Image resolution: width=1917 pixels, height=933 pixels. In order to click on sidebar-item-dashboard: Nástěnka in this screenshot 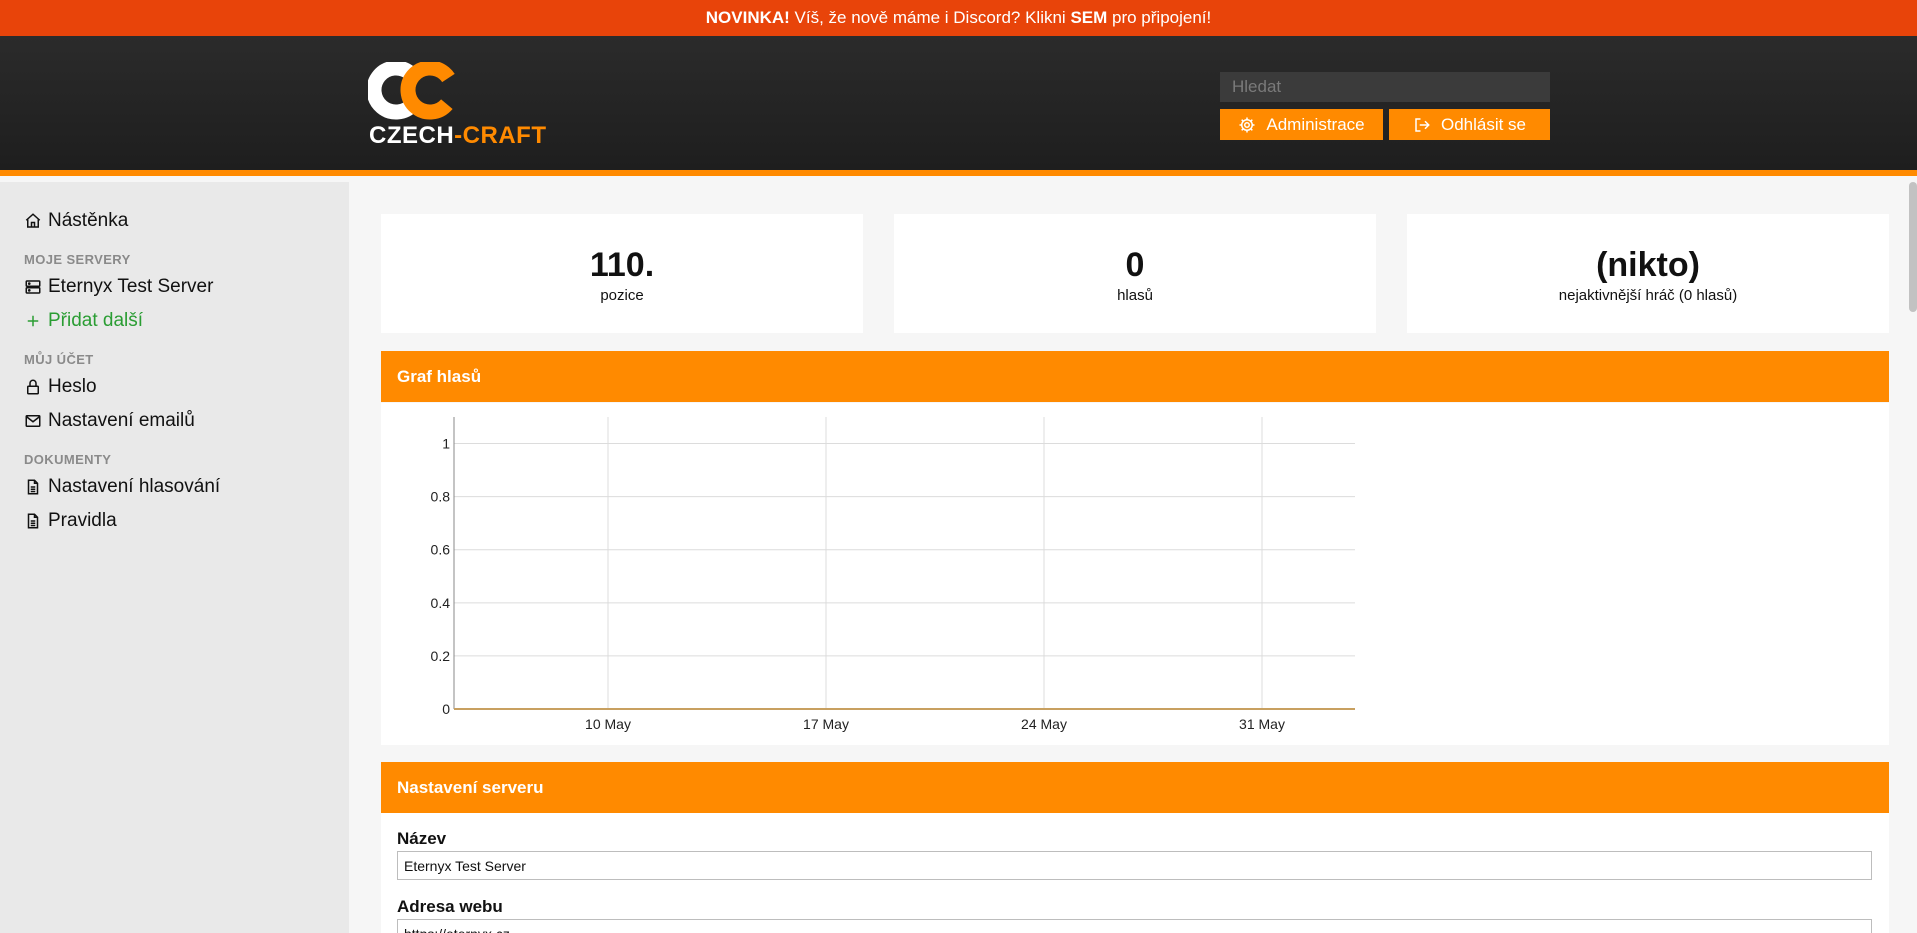, I will do `click(174, 221)`.